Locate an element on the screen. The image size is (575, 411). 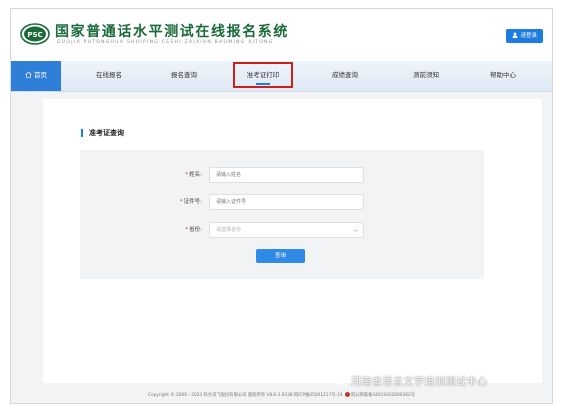
login-button: 请登录 is located at coordinates (524, 36).